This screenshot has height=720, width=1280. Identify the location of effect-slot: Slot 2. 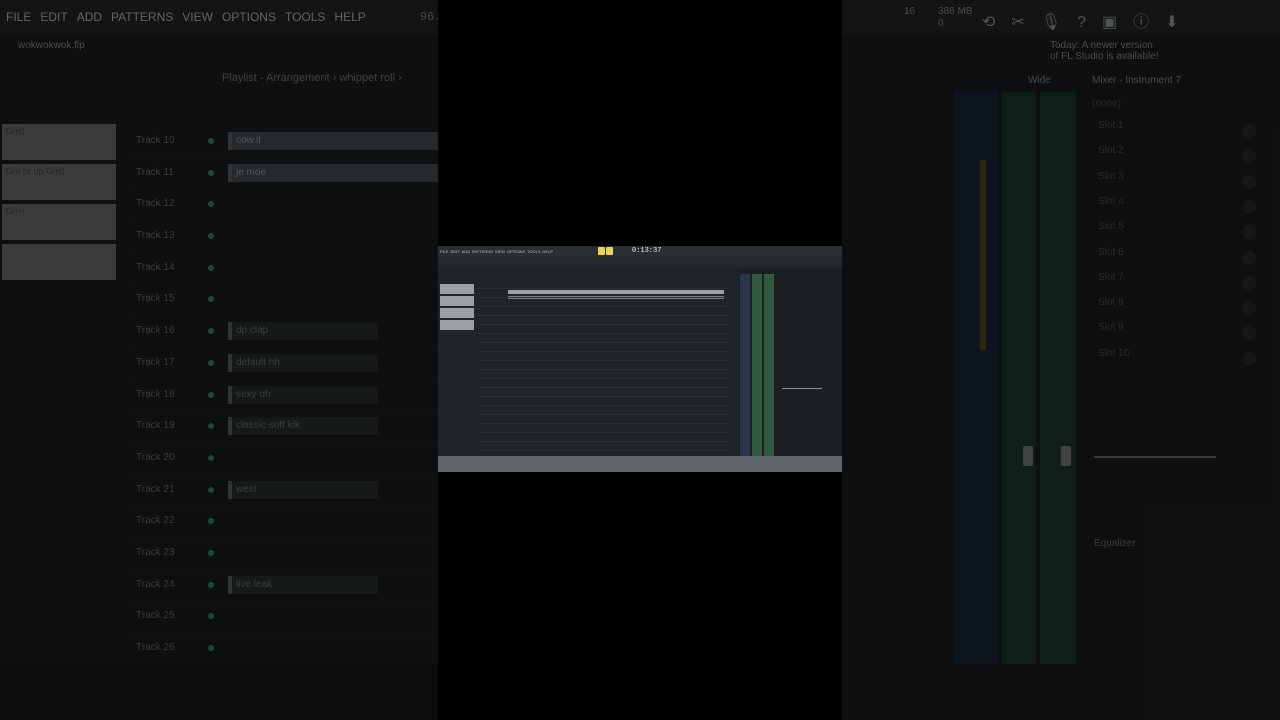
(1111, 156).